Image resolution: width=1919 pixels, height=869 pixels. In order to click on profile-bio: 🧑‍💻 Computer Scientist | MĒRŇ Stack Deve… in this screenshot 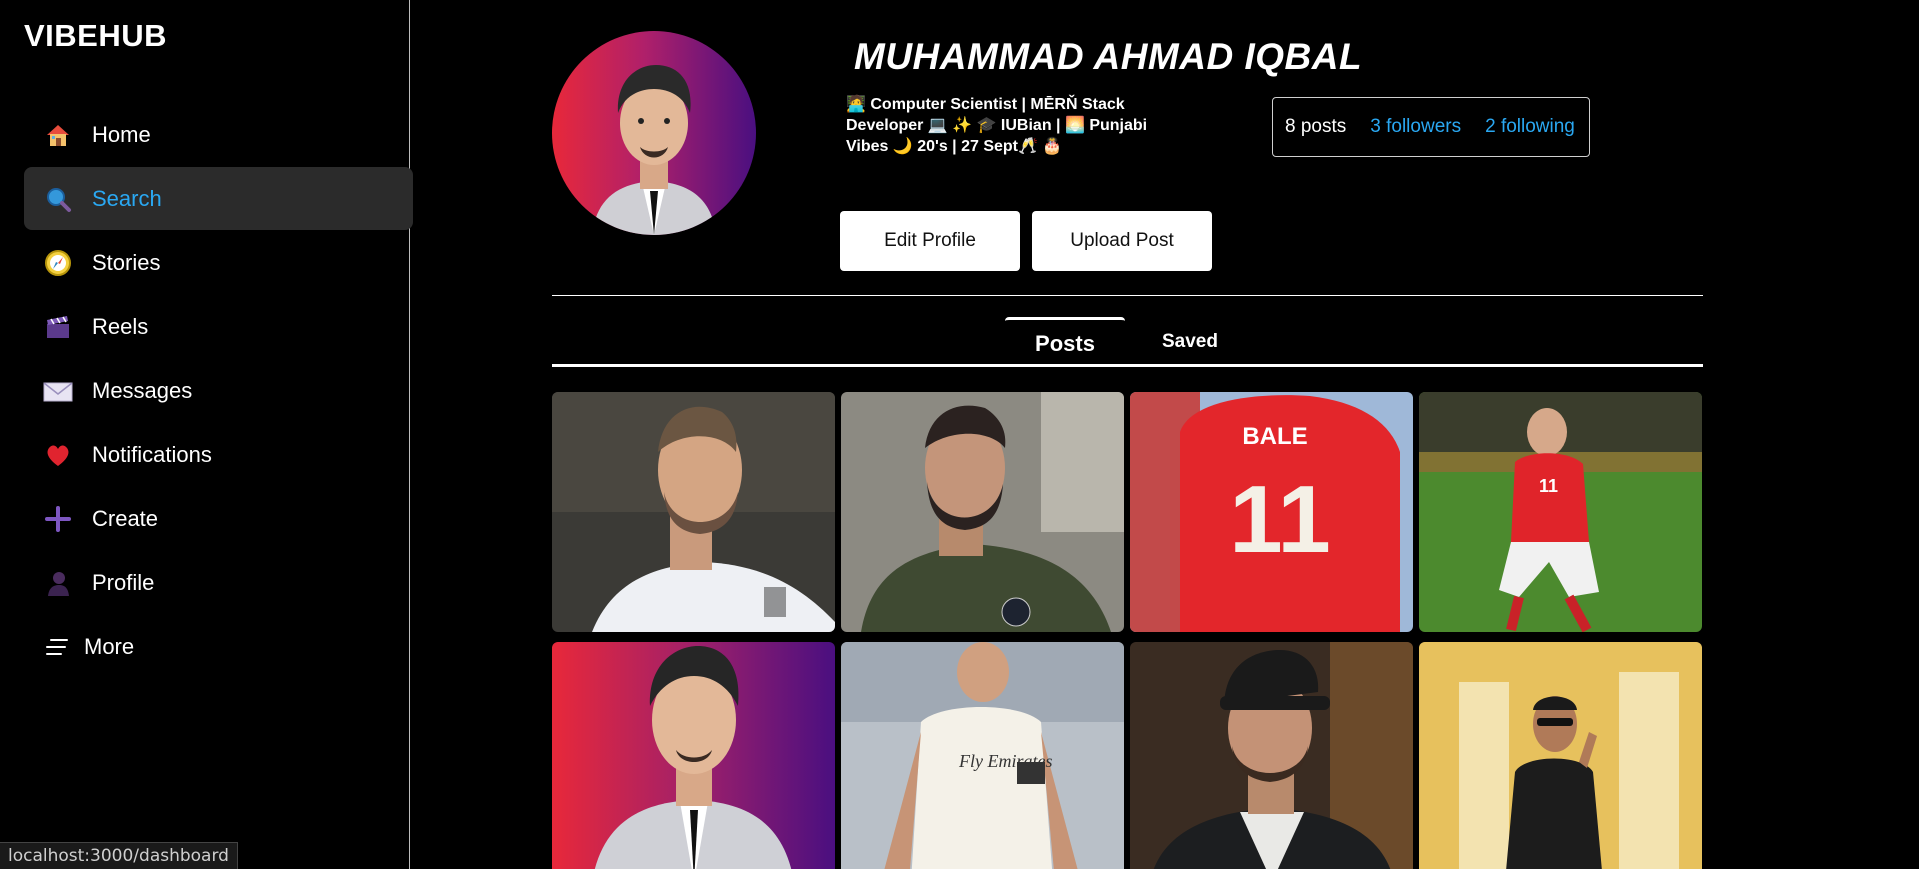, I will do `click(997, 125)`.